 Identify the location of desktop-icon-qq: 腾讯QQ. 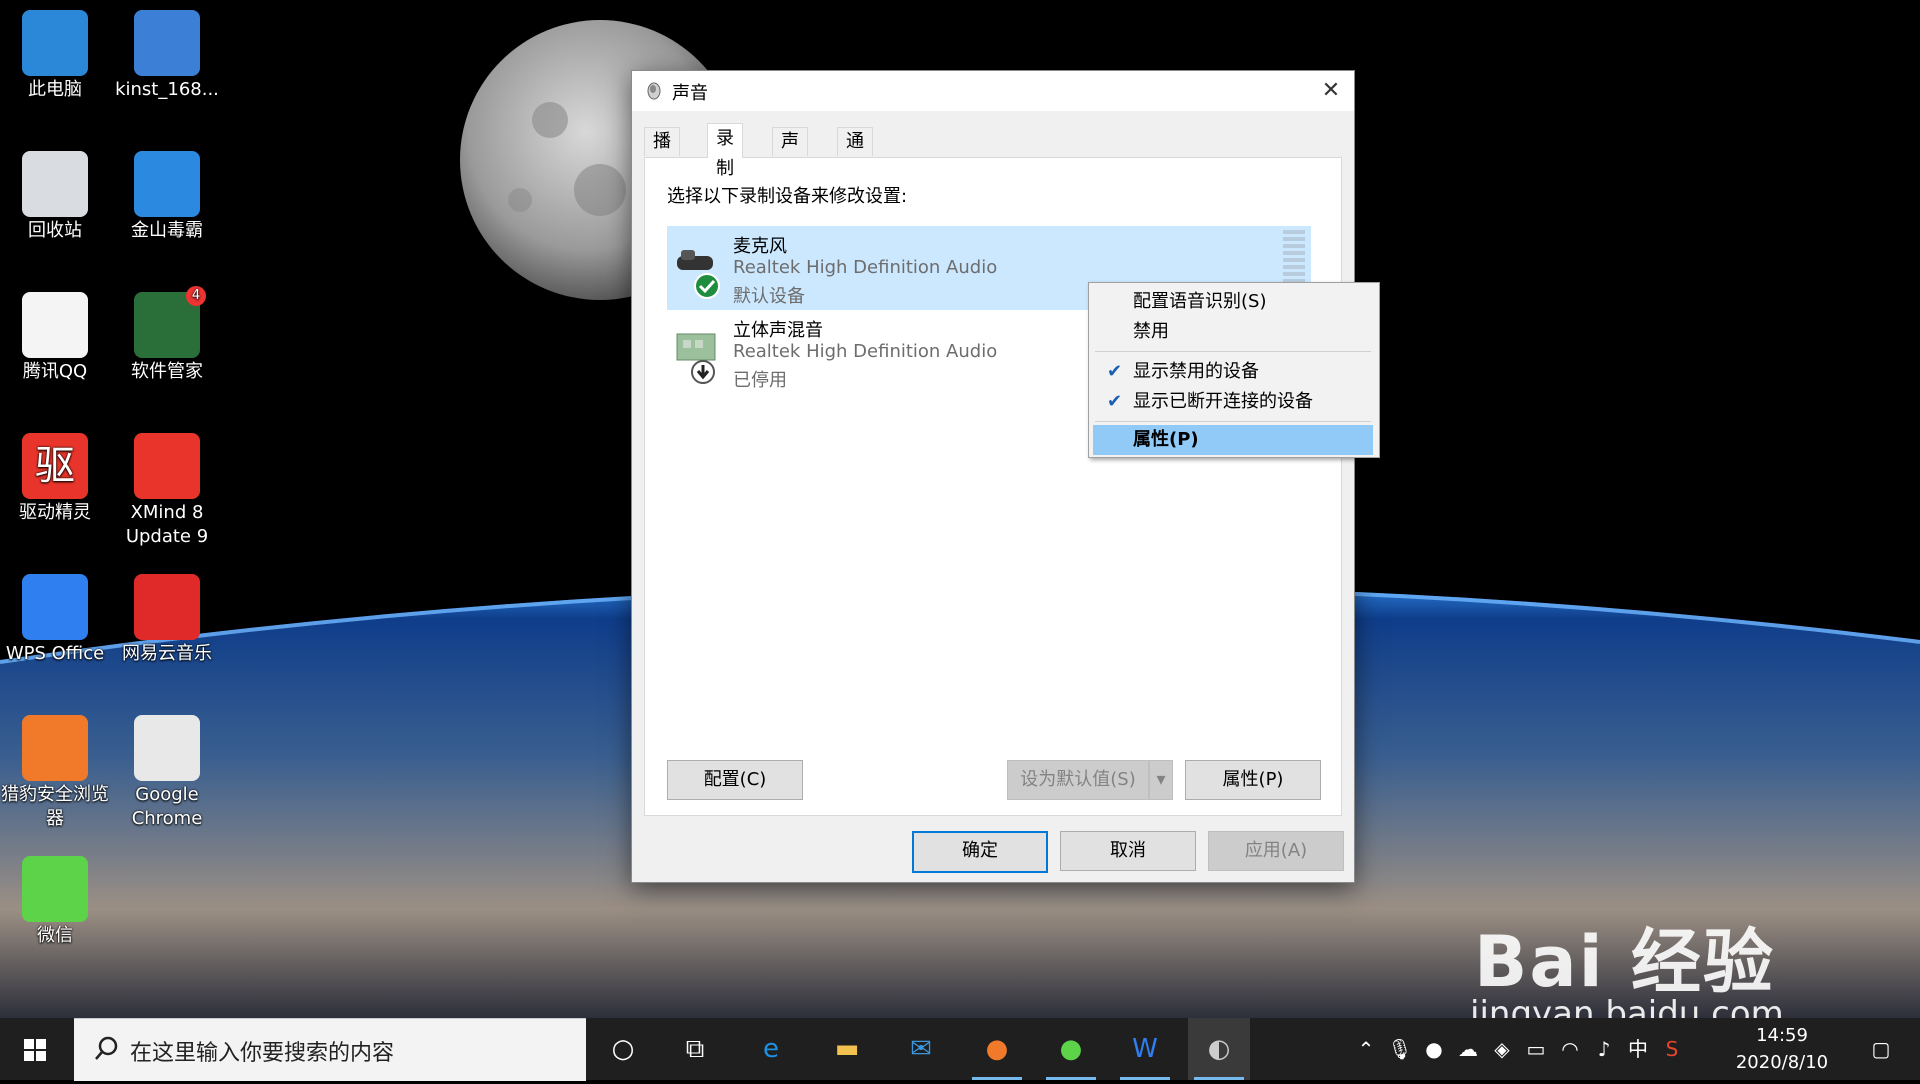
(55, 335).